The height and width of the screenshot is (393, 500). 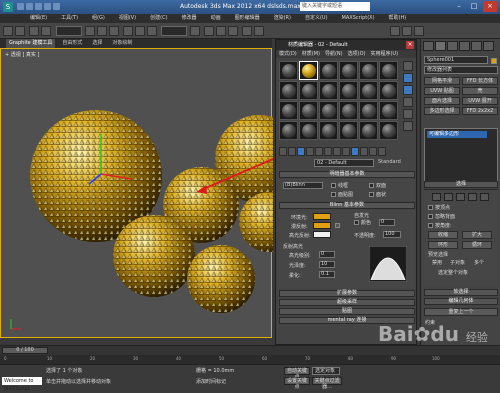 I want to click on create-tab-icon, so click(x=428, y=46).